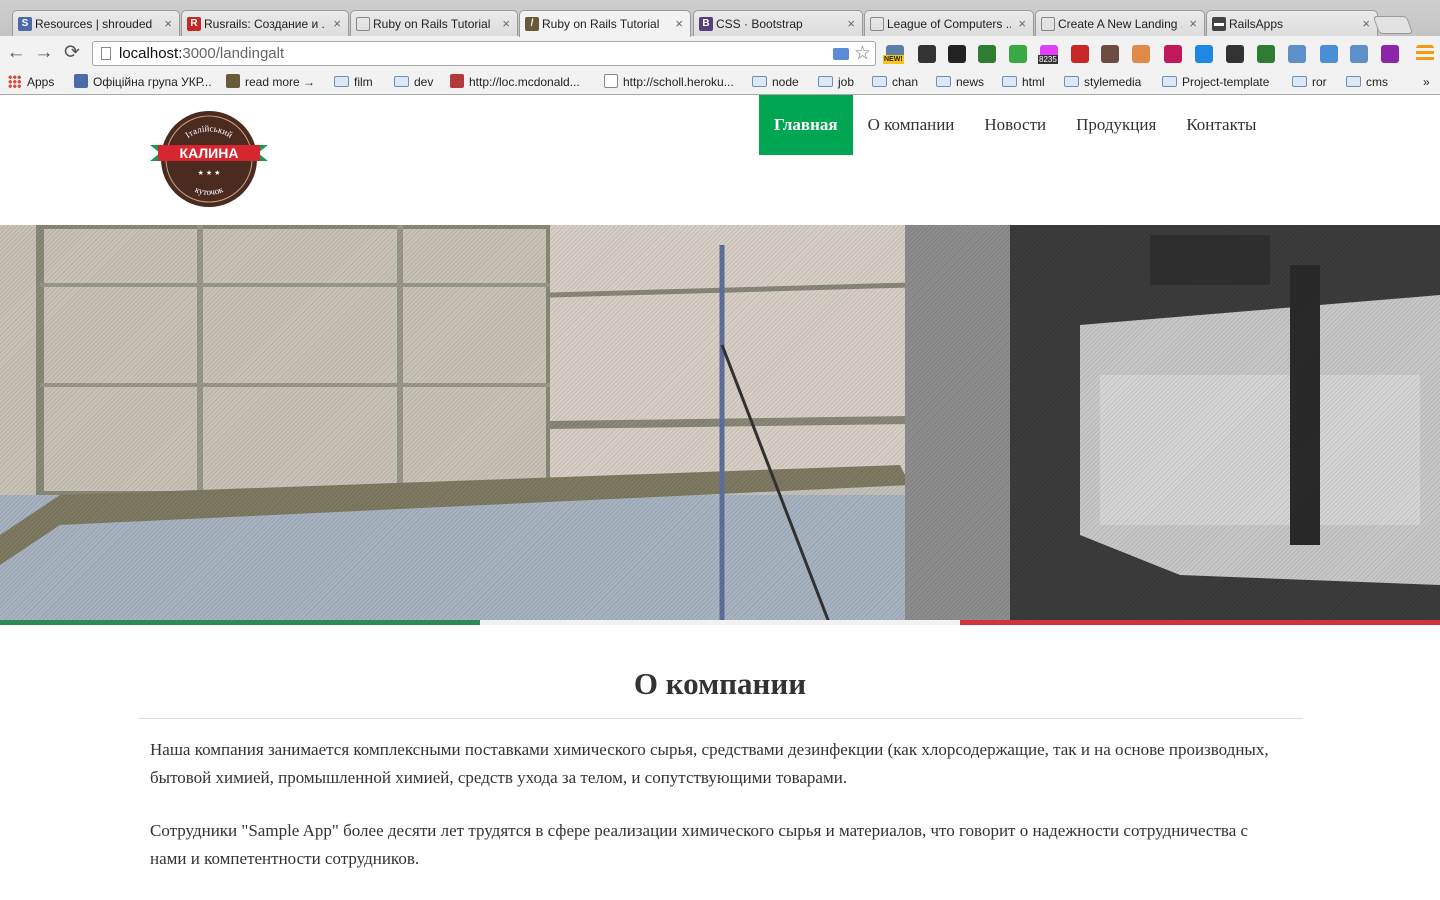 The width and height of the screenshot is (1440, 900). What do you see at coordinates (484, 53) in the screenshot?
I see `address-bar: localhost:3000/landingalt ☆` at bounding box center [484, 53].